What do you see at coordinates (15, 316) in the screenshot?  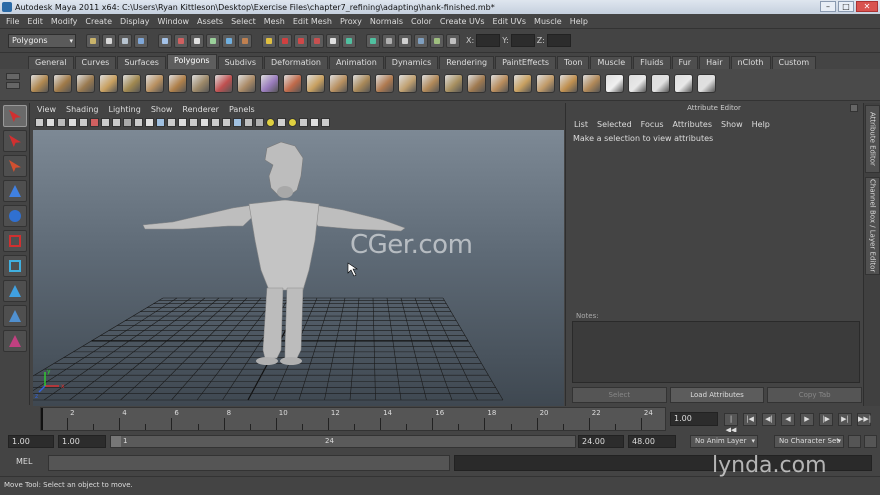 I see `show-manipulator-tool-button` at bounding box center [15, 316].